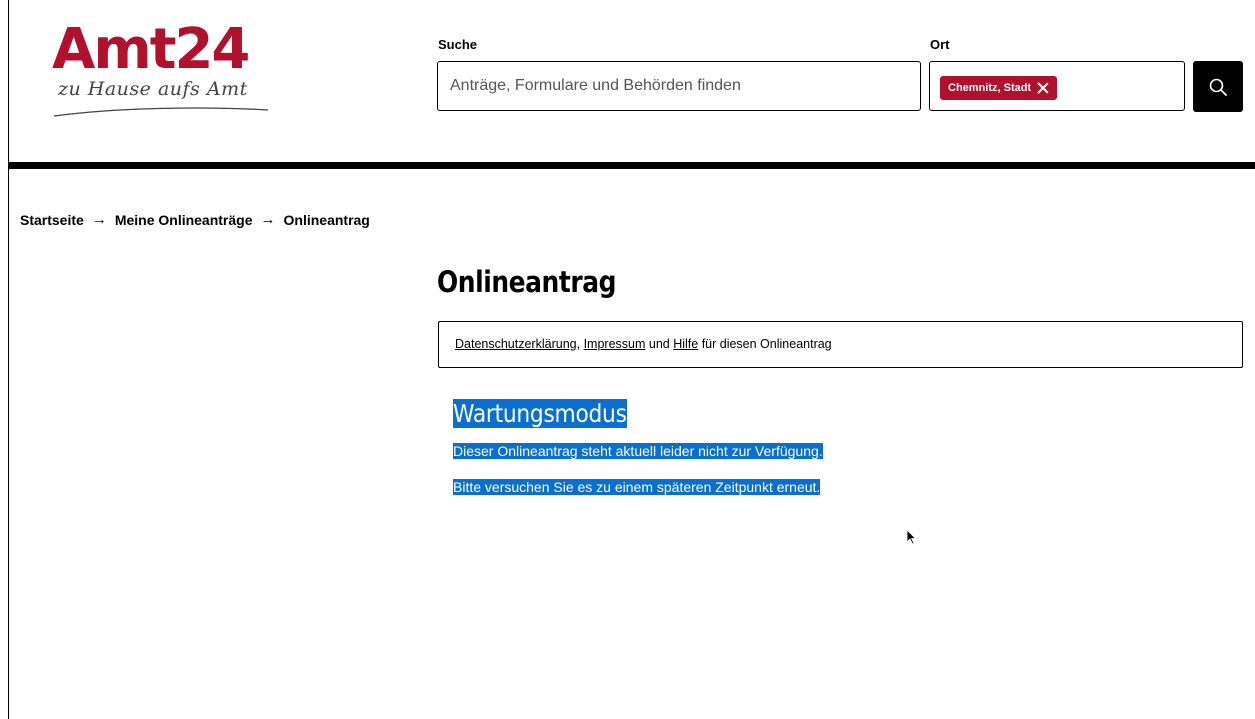  Describe the element at coordinates (990, 88) in the screenshot. I see `location-chip-label: Chemnitz, Stadt` at that location.